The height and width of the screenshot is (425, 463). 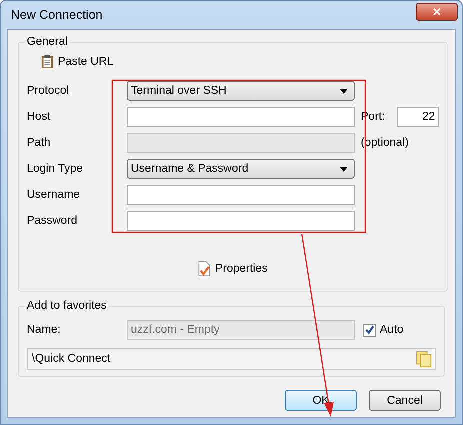 I want to click on field-label: Host, so click(x=39, y=117).